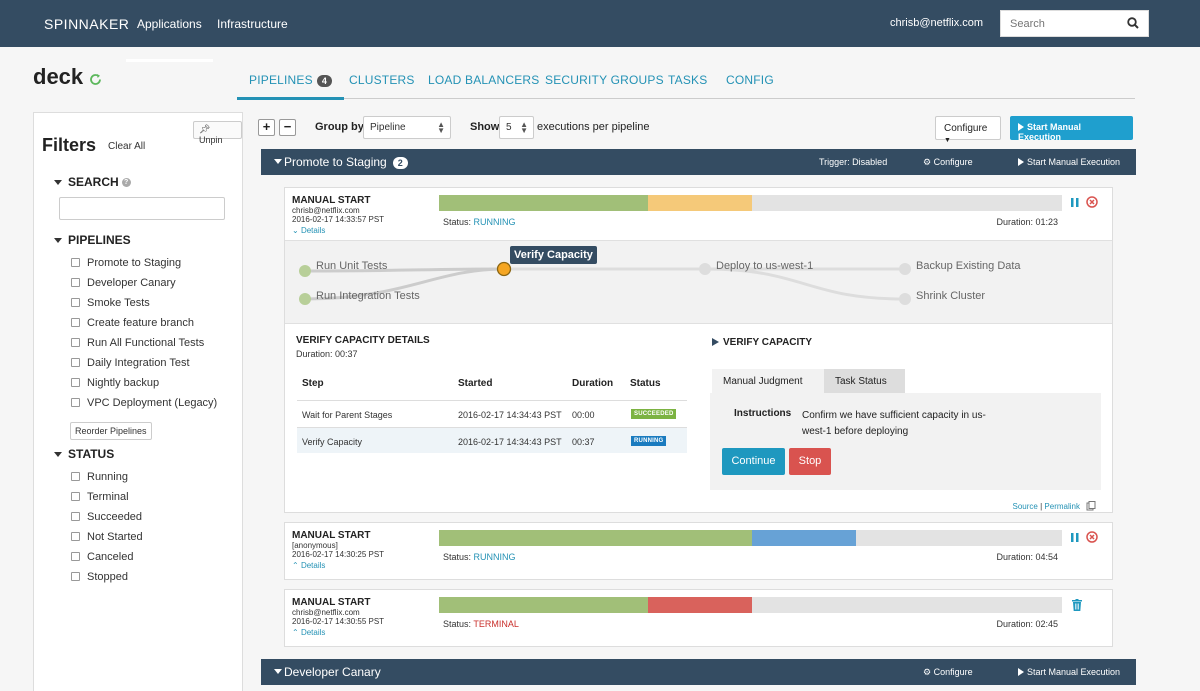 This screenshot has height=691, width=1200. What do you see at coordinates (553, 255) in the screenshot?
I see `stage-label-active: Verify Capacity` at bounding box center [553, 255].